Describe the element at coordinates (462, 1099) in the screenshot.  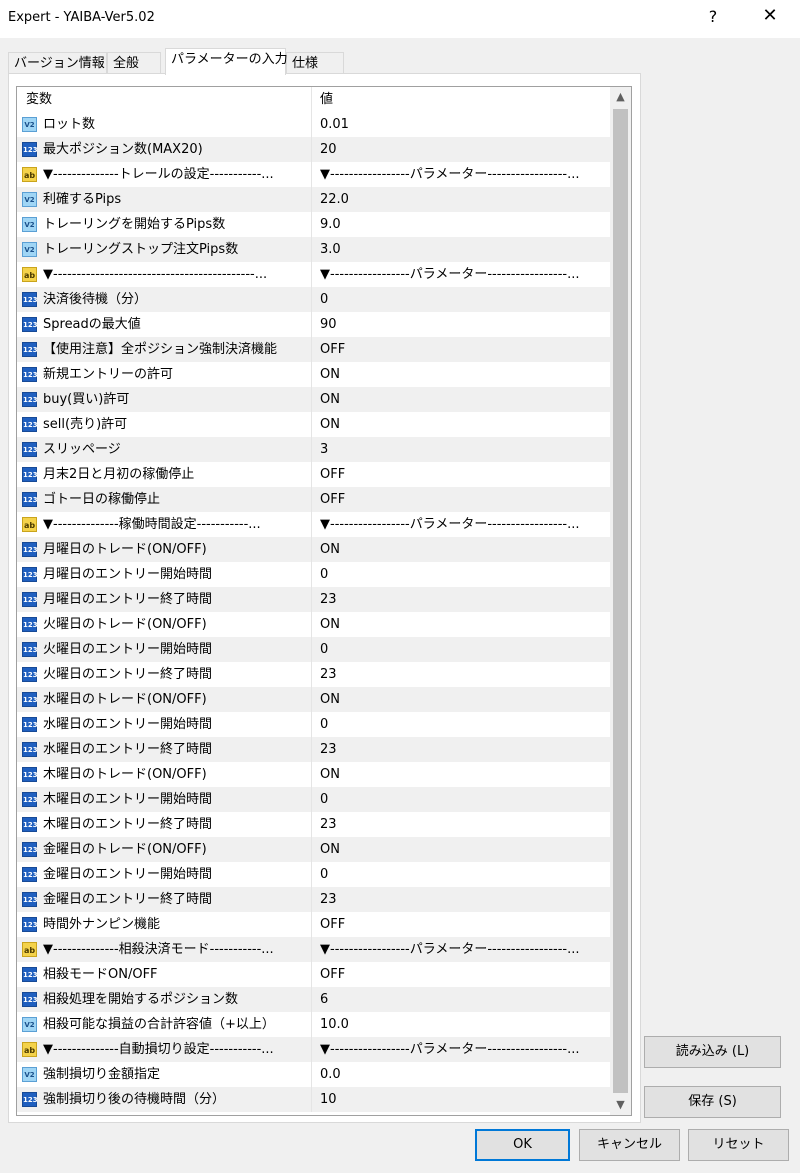
I see `parameter-value: 10` at that location.